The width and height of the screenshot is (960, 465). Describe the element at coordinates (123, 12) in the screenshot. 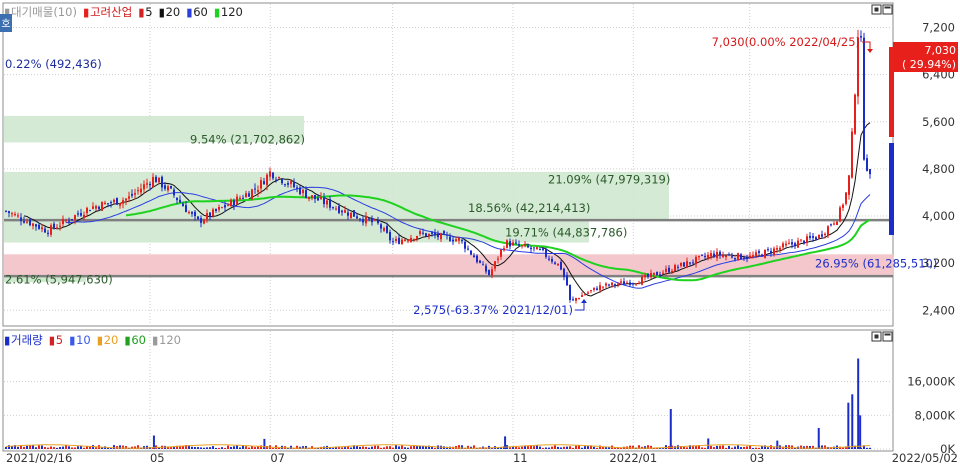

I see `price-legend: ▮ 대기매물(10) ▮ 고려산업 ▮ 5 ▮ 20 ▮ 60 ▮ 120` at that location.